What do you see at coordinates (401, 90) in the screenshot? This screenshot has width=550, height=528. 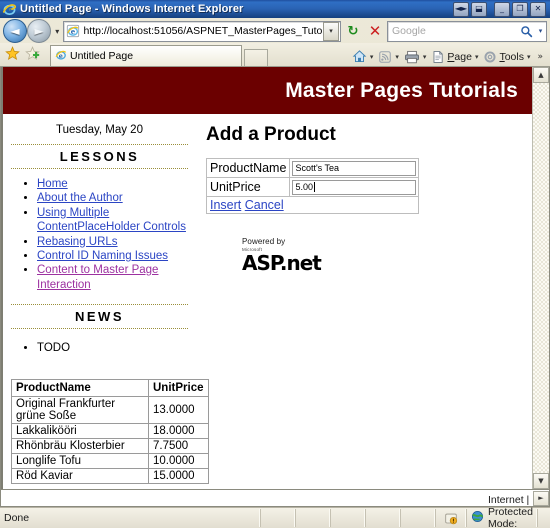 I see `site-title: Master Pages Tutorials` at bounding box center [401, 90].